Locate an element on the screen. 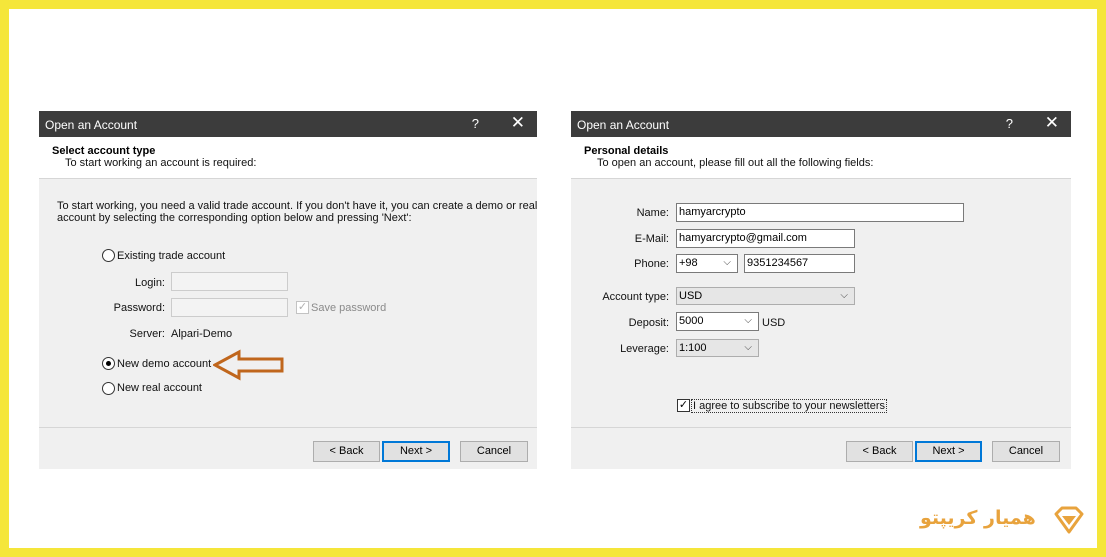 The width and height of the screenshot is (1106, 557). password-label: Password: is located at coordinates (139, 308).